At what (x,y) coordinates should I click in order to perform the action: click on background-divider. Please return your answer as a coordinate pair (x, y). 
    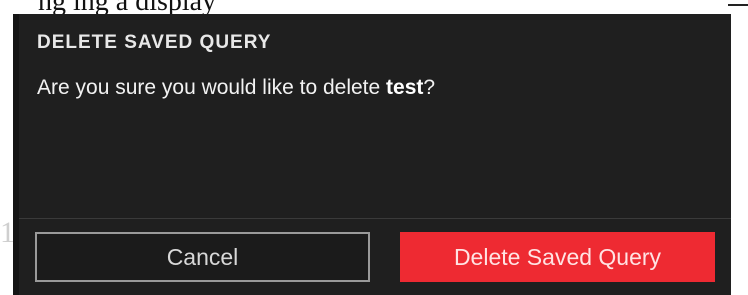
    Looking at the image, I should click on (738, 5).